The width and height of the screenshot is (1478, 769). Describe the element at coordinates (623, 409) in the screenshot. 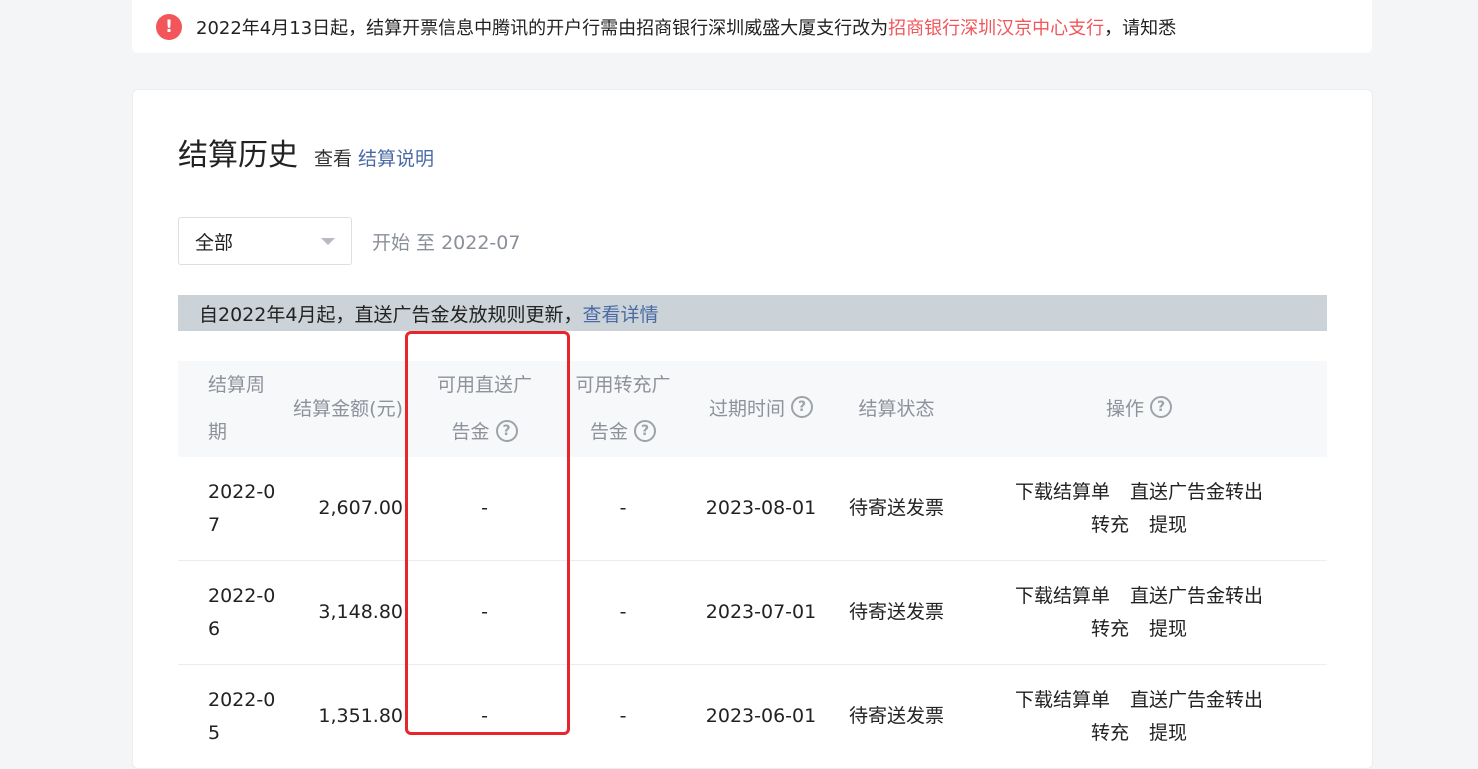

I see `th-transfer-ad-fund: 可用转充广 告金?` at that location.